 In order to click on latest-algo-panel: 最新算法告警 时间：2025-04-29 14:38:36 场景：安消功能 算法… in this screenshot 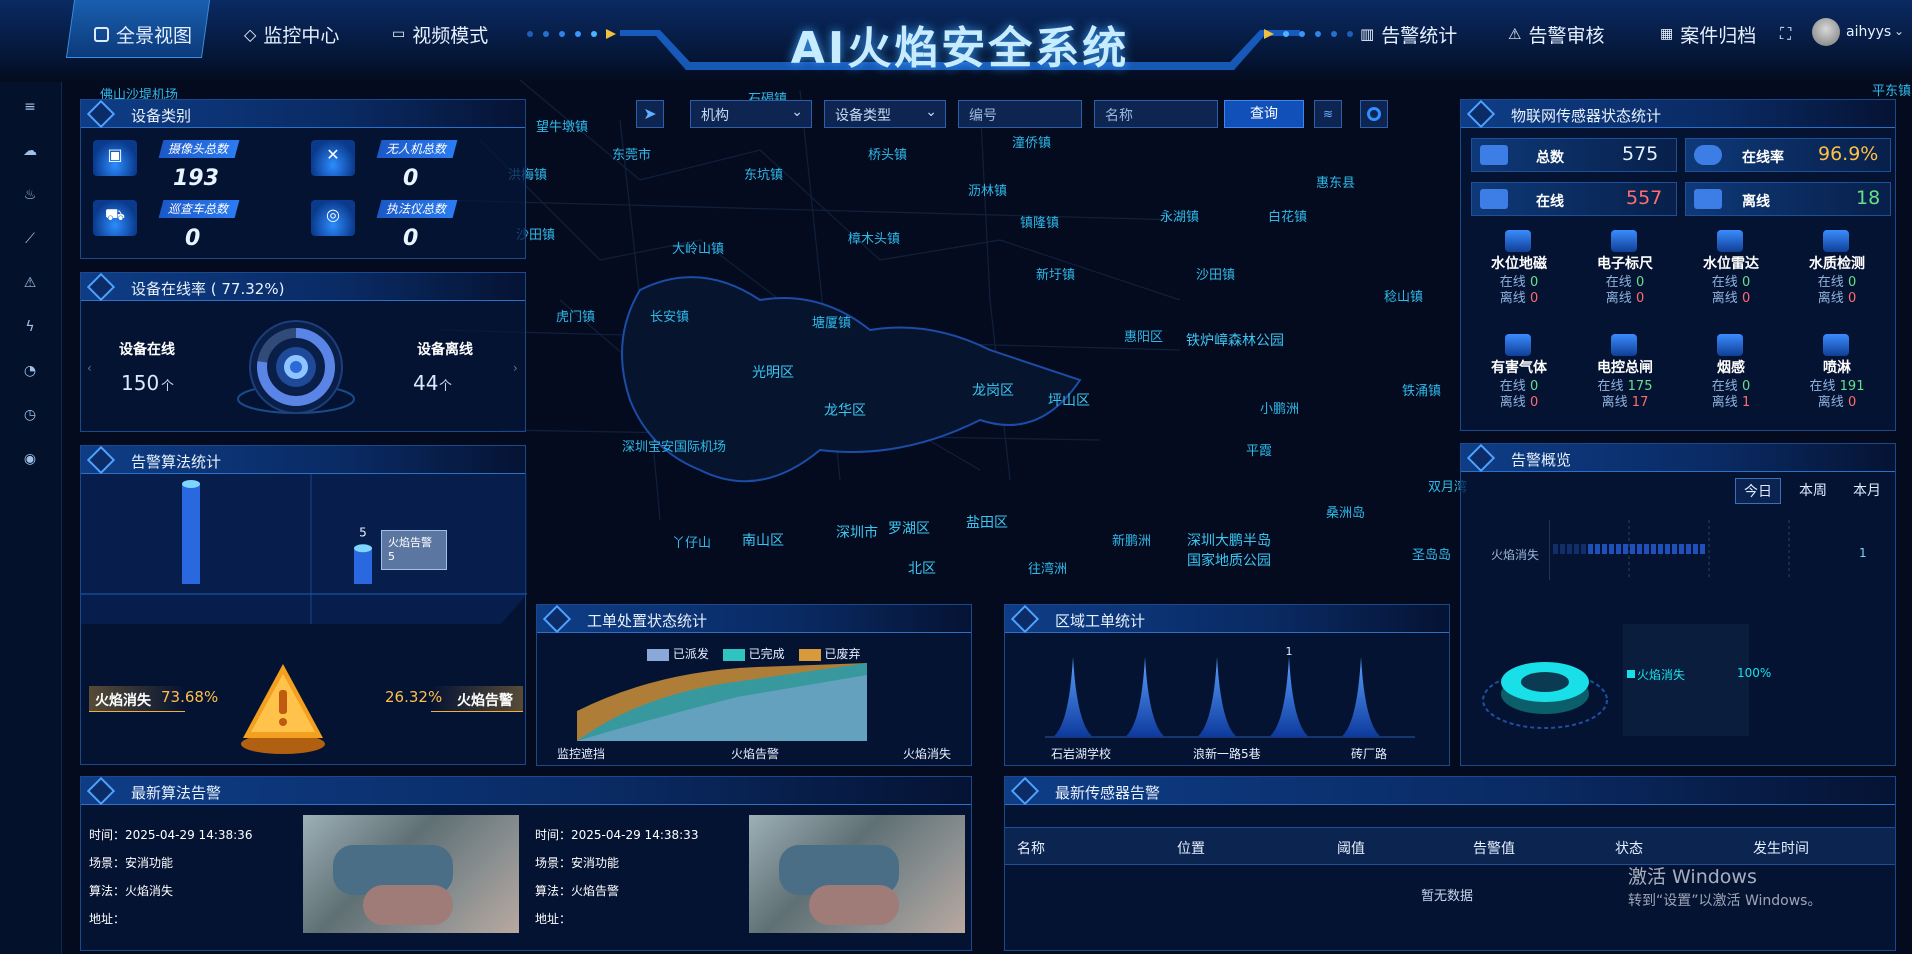, I will do `click(526, 863)`.